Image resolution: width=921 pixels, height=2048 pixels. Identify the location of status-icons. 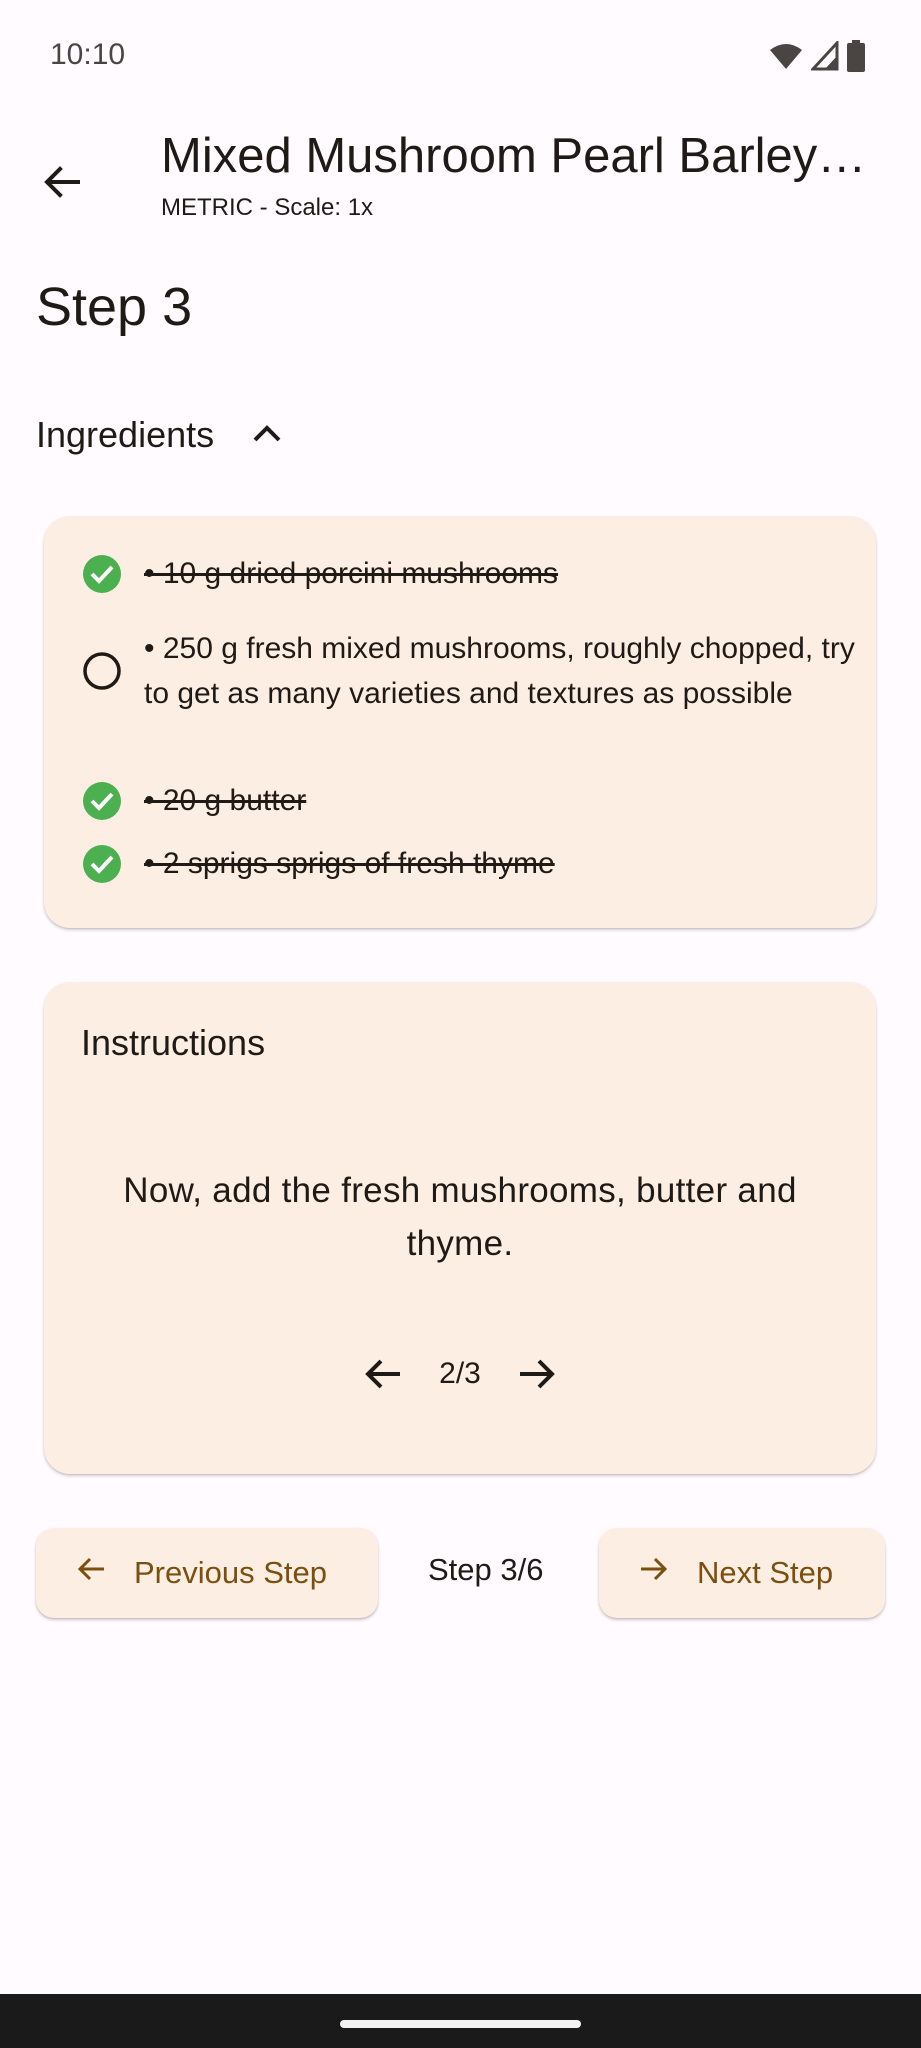
(817, 56).